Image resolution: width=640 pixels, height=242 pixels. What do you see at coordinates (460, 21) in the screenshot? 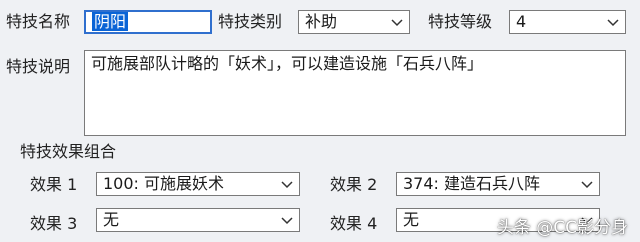
I see `skill-level-label: 特技等级` at bounding box center [460, 21].